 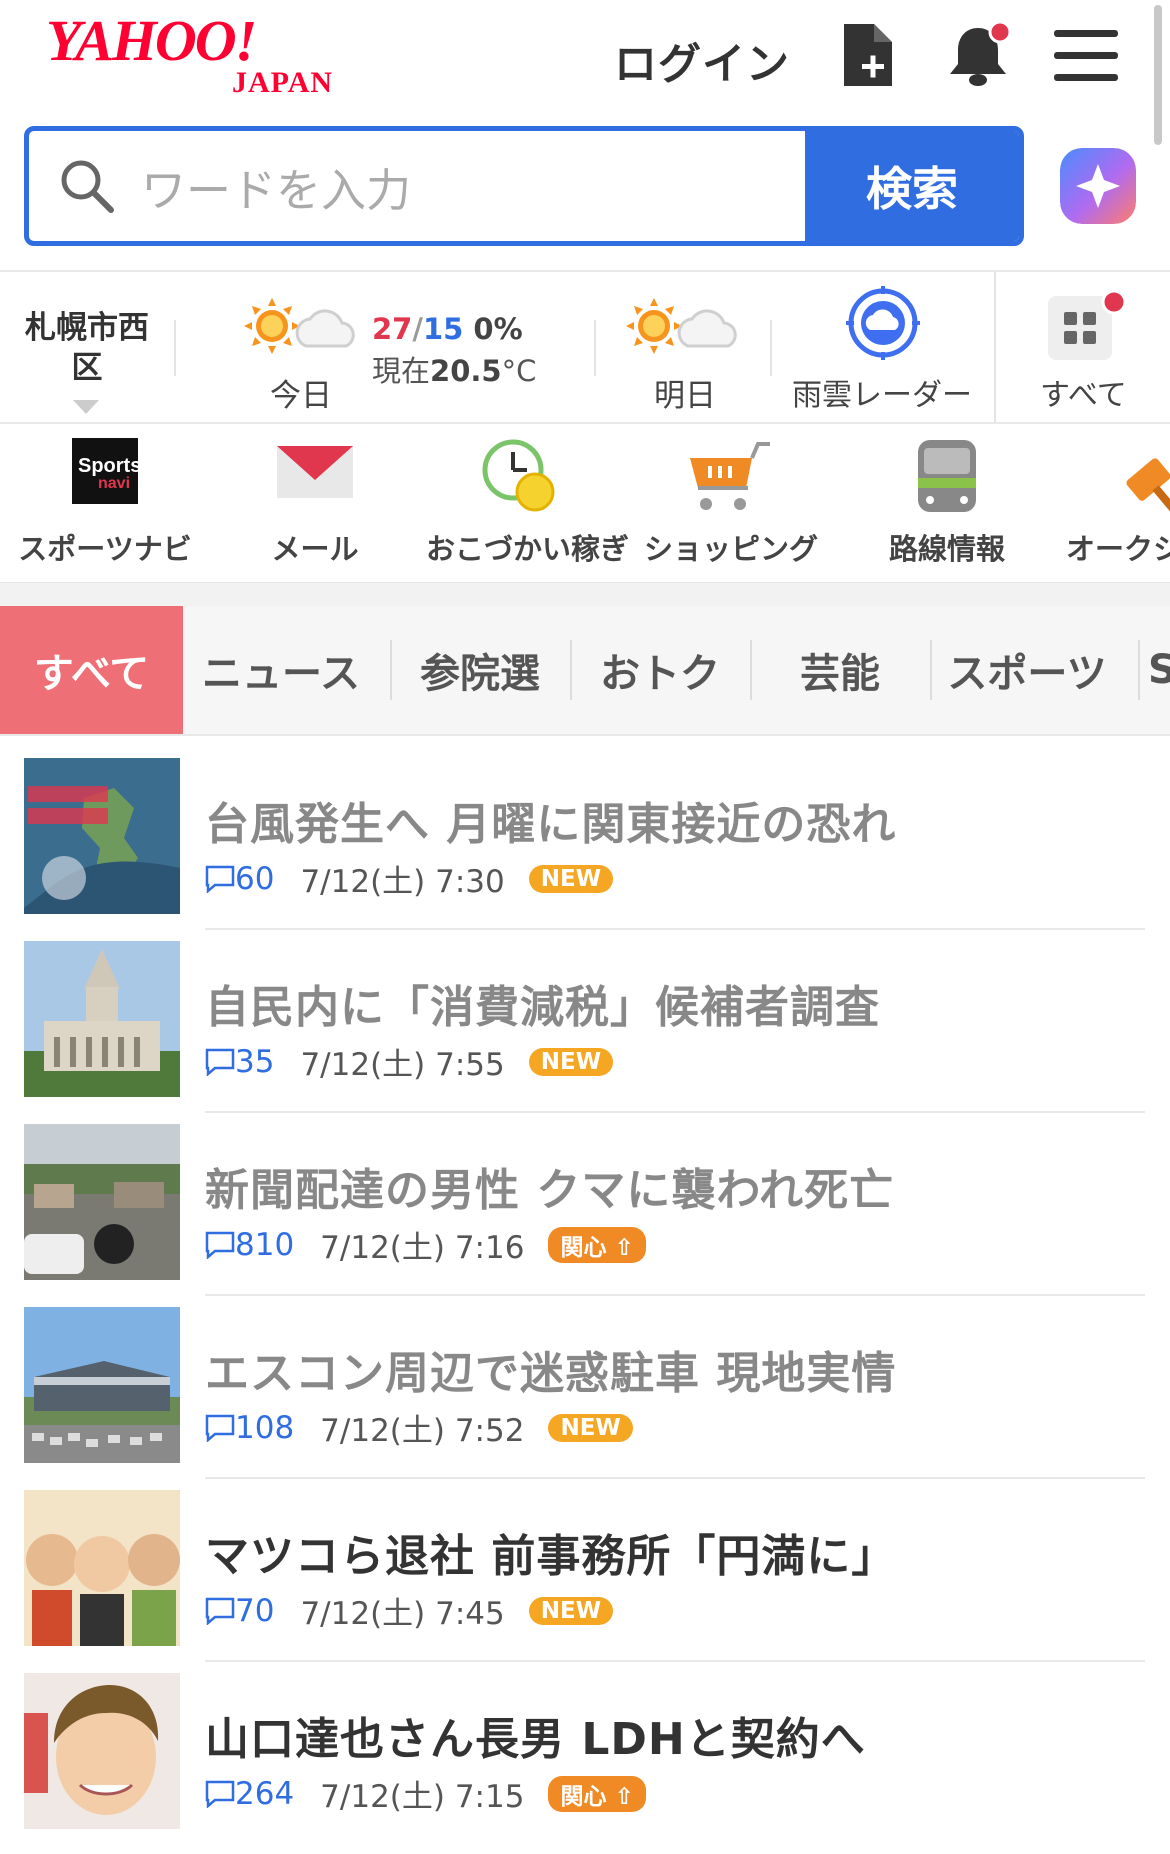 I want to click on location-selector: 札幌市西区, so click(x=87, y=348).